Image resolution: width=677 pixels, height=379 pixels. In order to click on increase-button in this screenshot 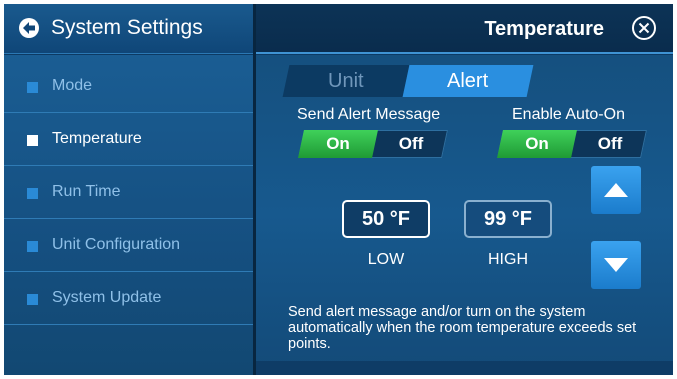, I will do `click(616, 190)`.